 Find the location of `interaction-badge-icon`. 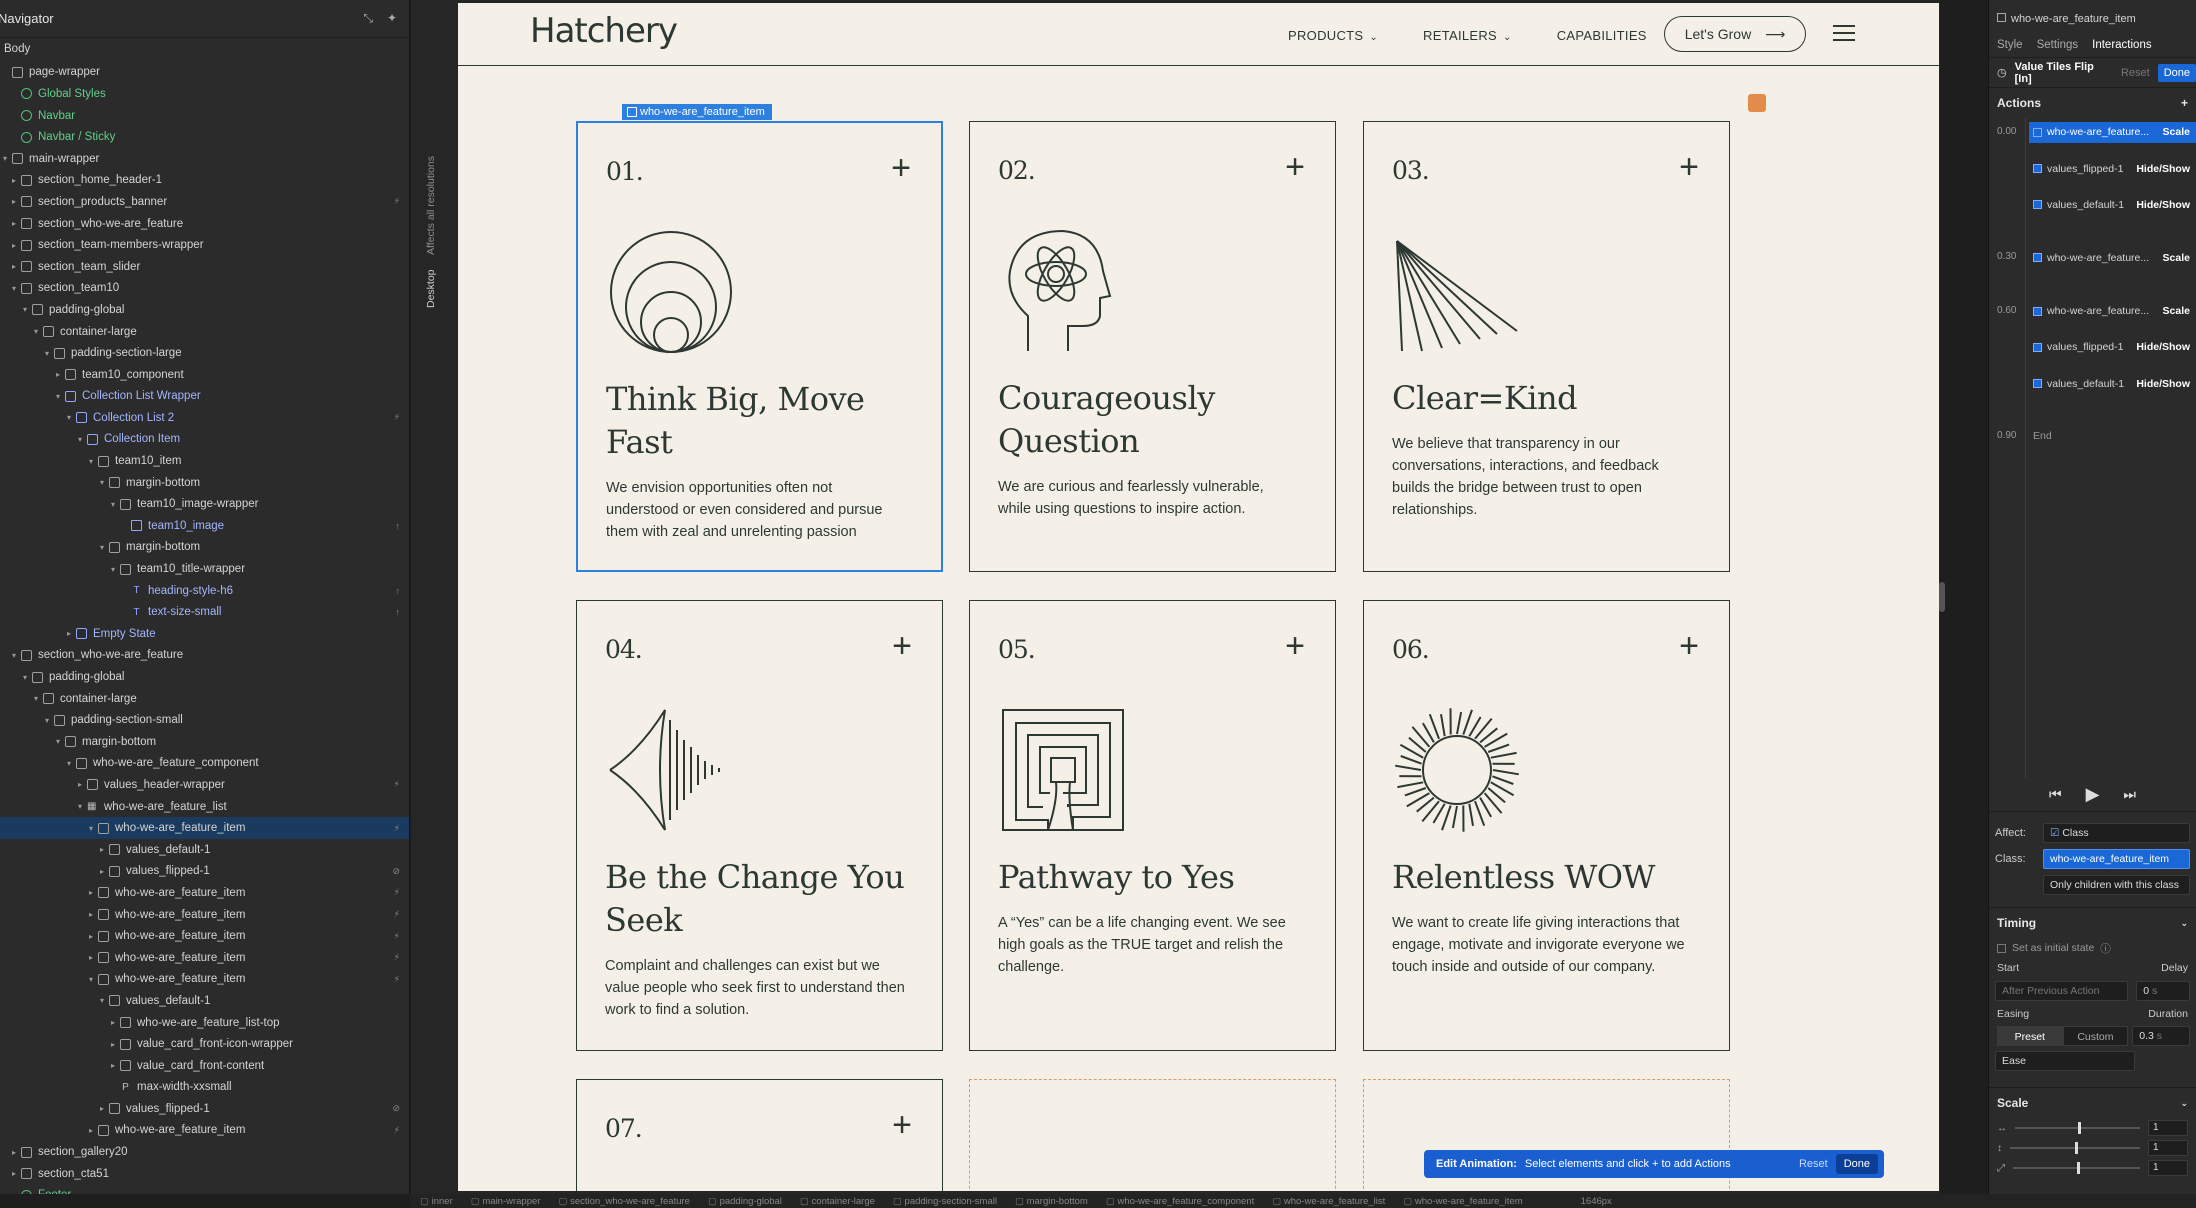

interaction-badge-icon is located at coordinates (1757, 103).